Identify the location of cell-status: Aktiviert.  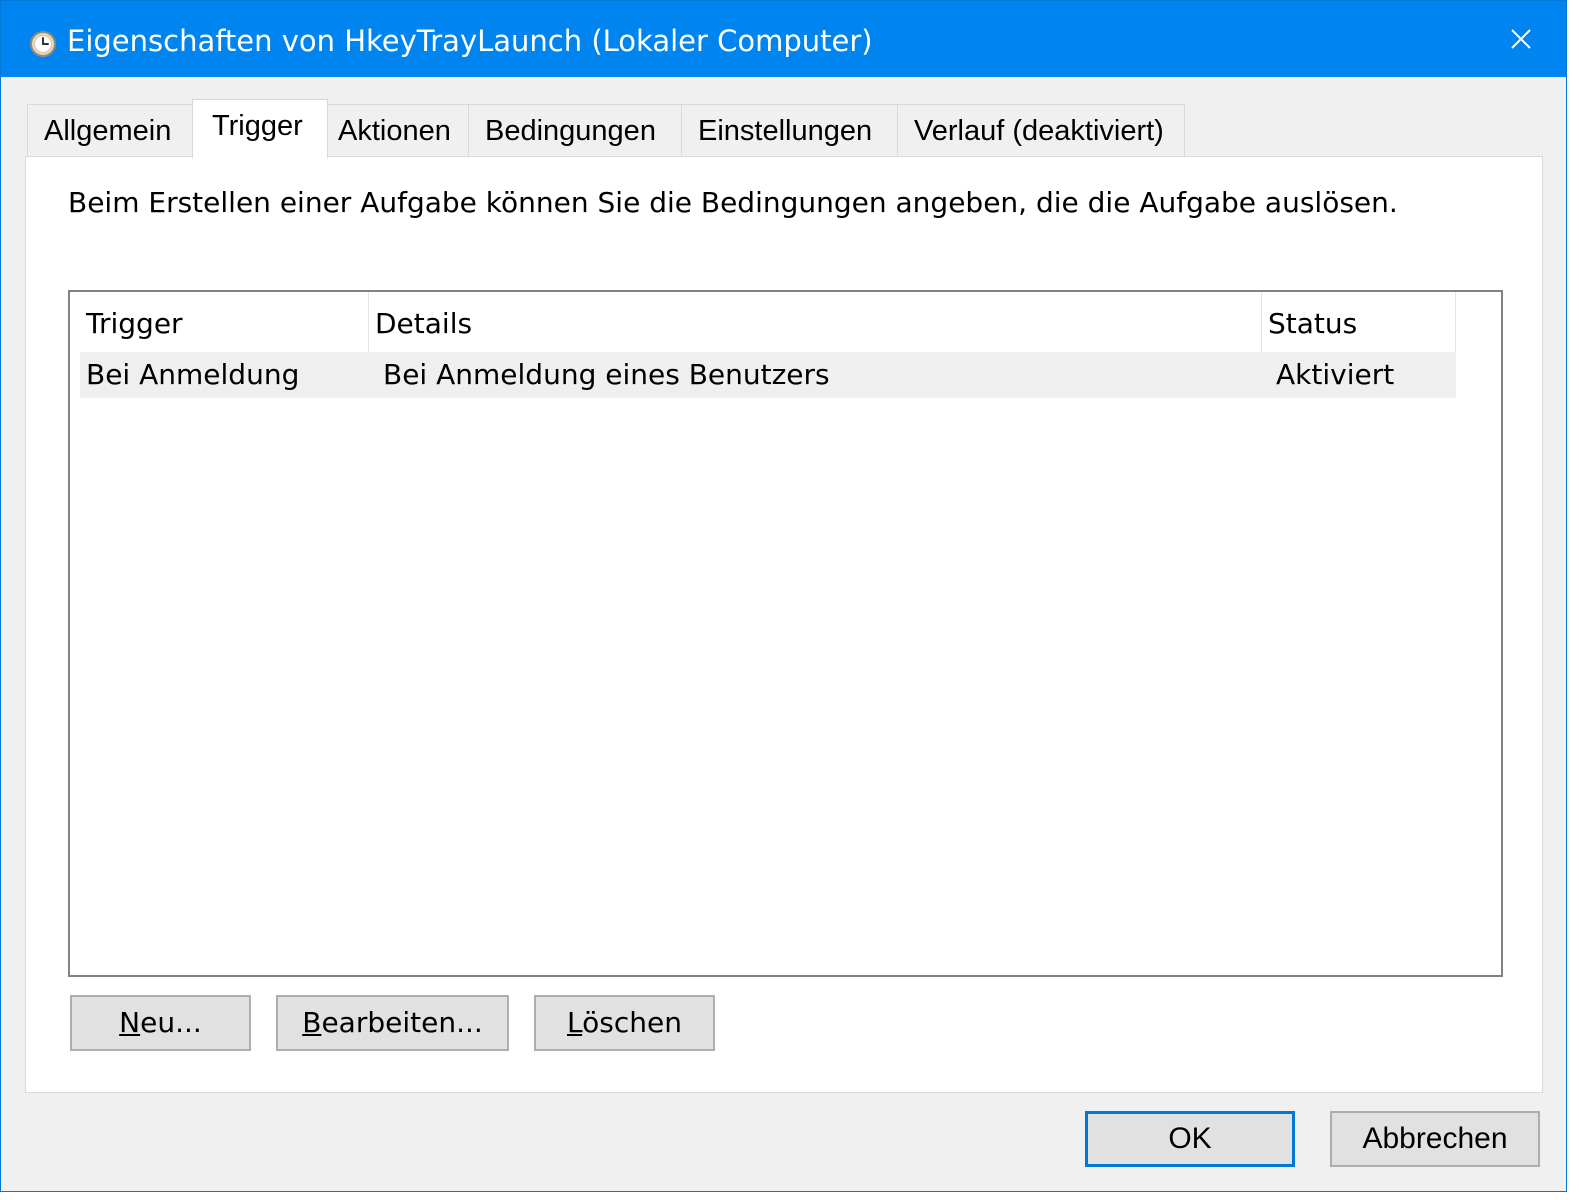
(1335, 374).